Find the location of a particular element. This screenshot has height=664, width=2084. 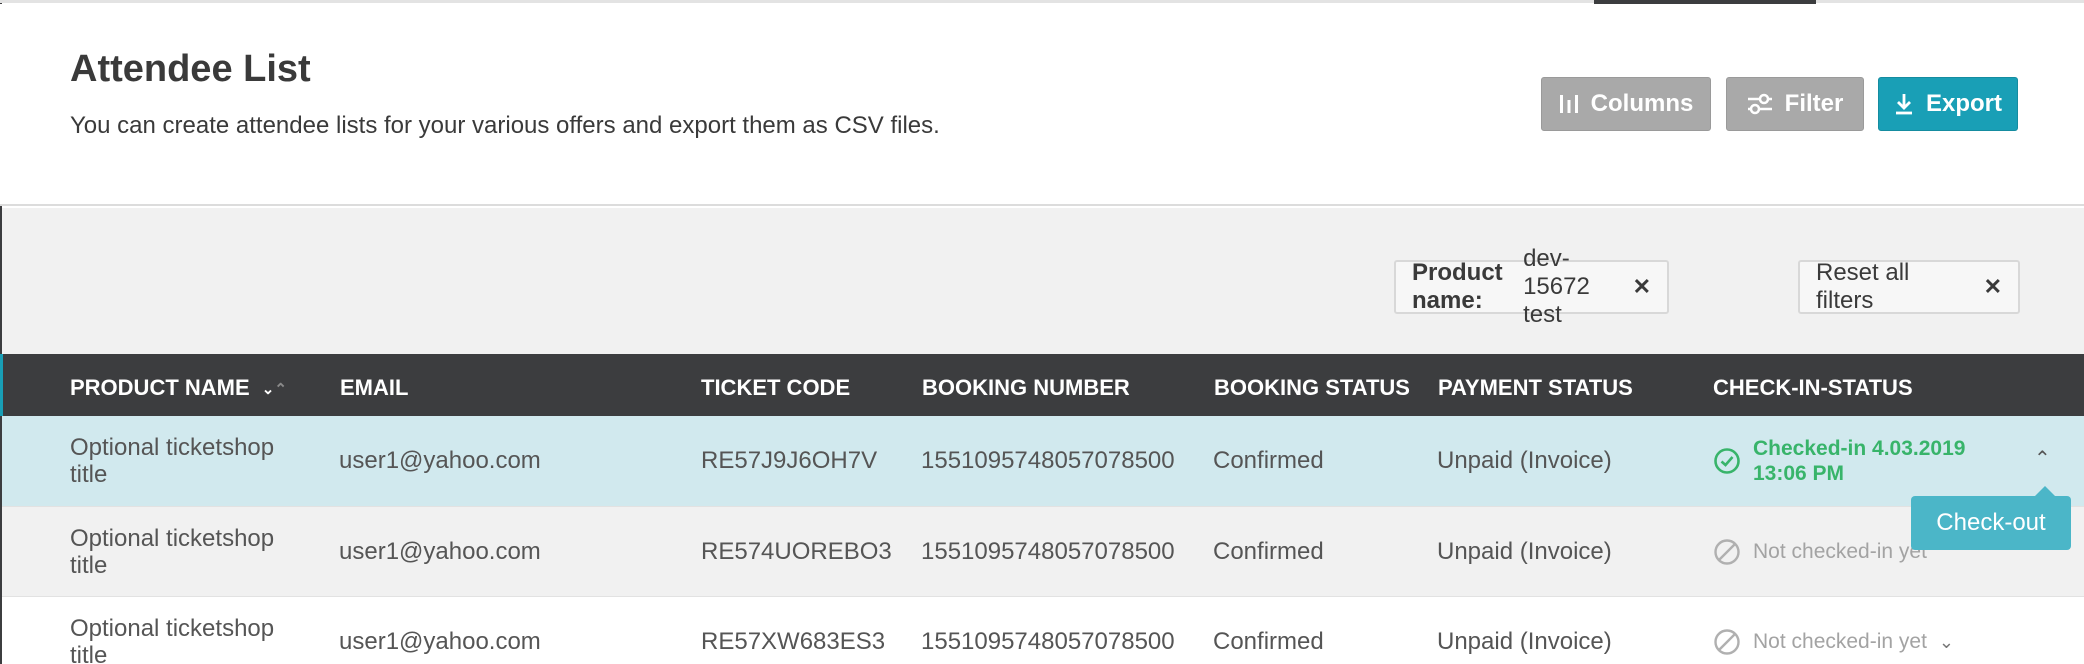

chevron-down-icon: ⌄ is located at coordinates (1946, 642).